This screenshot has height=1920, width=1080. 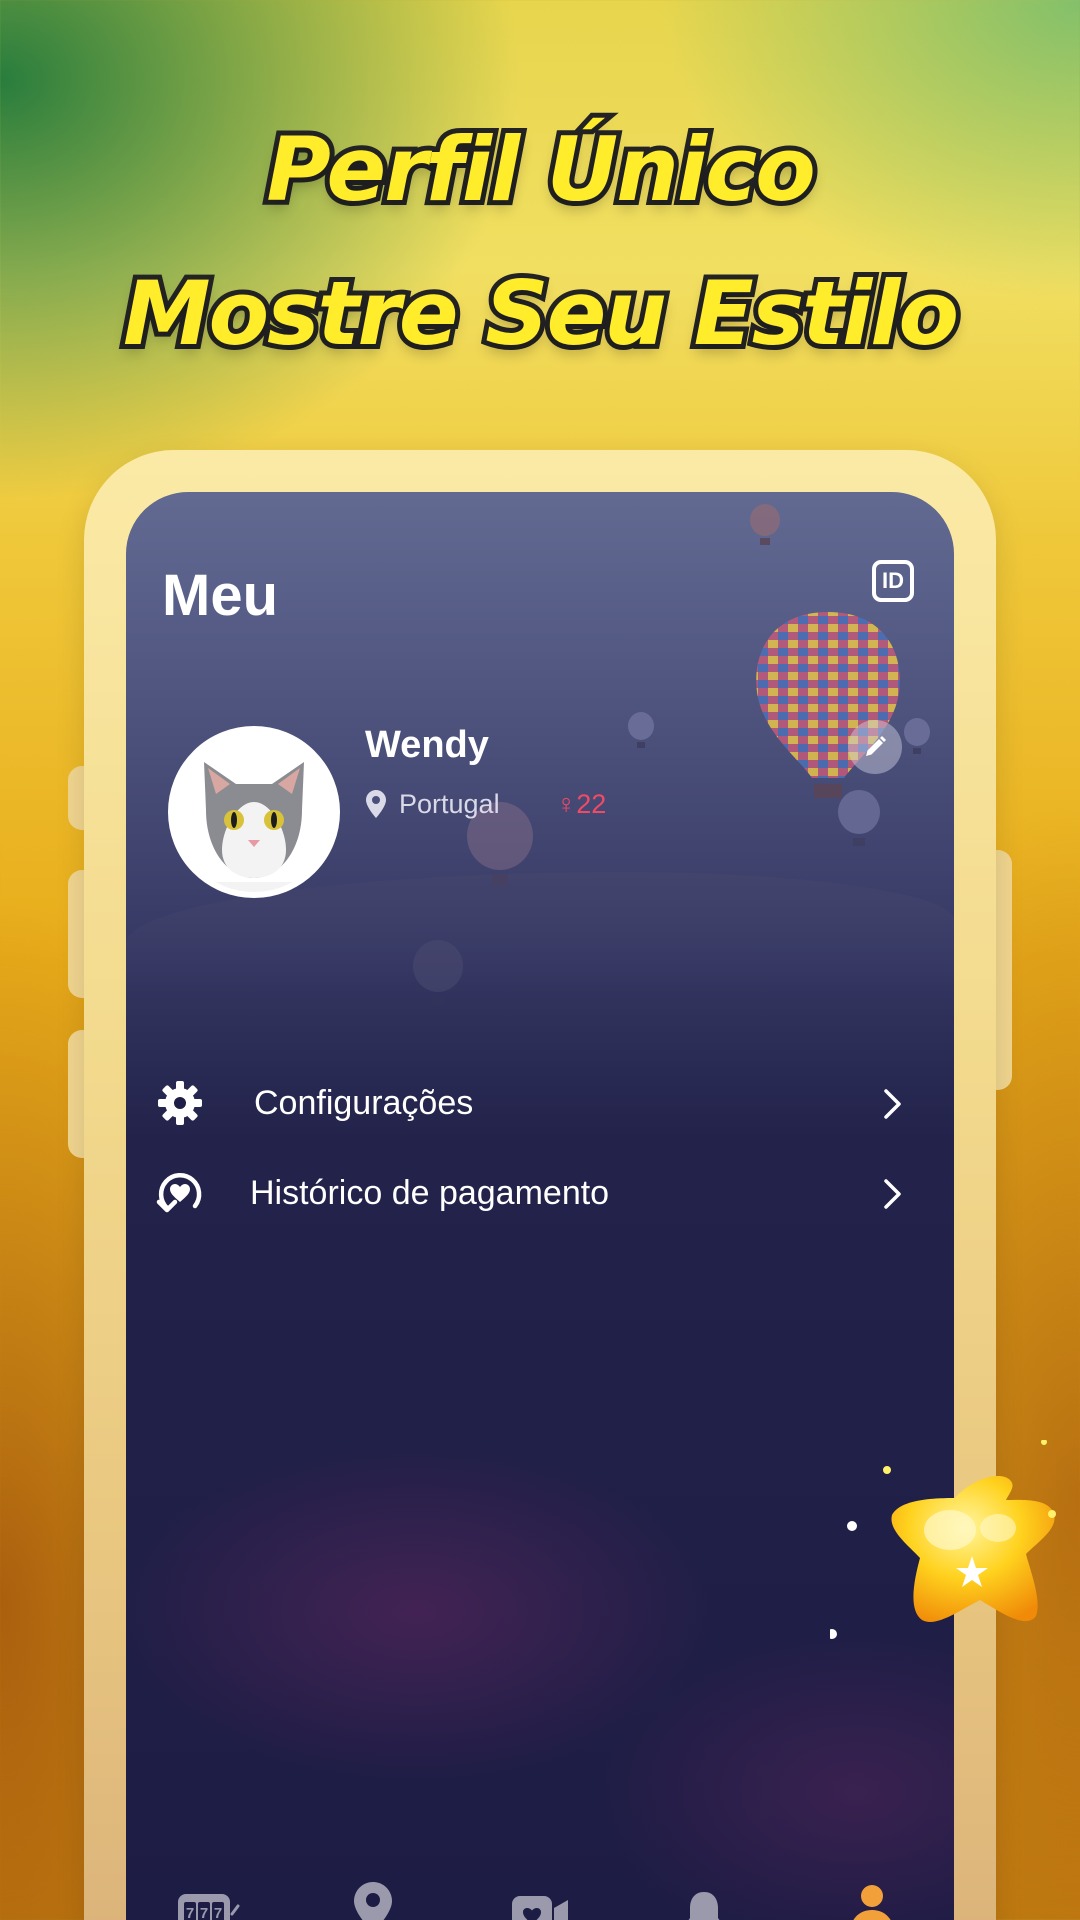 I want to click on tab-notifications, so click(x=704, y=1904).